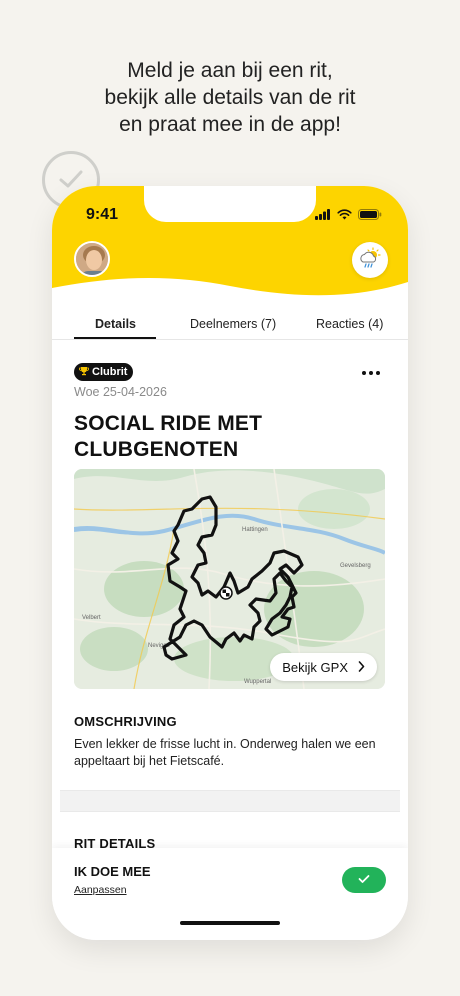  I want to click on check-icon, so click(364, 880).